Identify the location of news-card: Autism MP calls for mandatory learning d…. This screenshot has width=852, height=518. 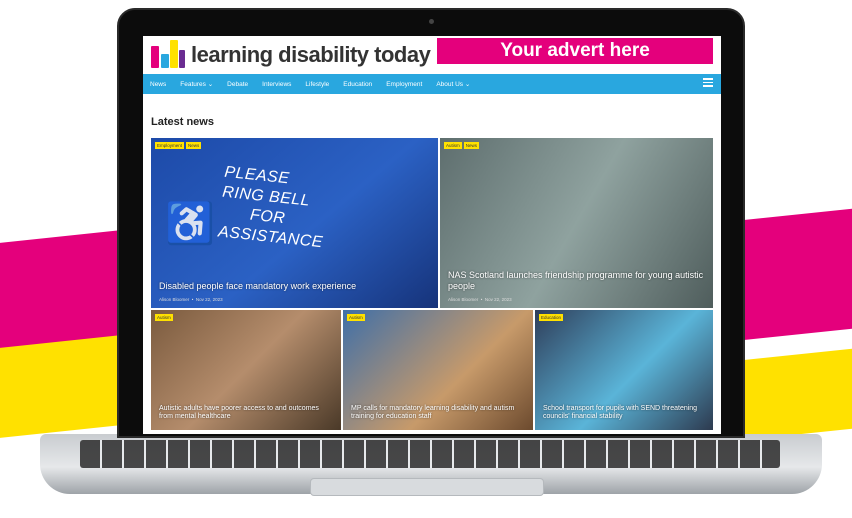
(438, 370).